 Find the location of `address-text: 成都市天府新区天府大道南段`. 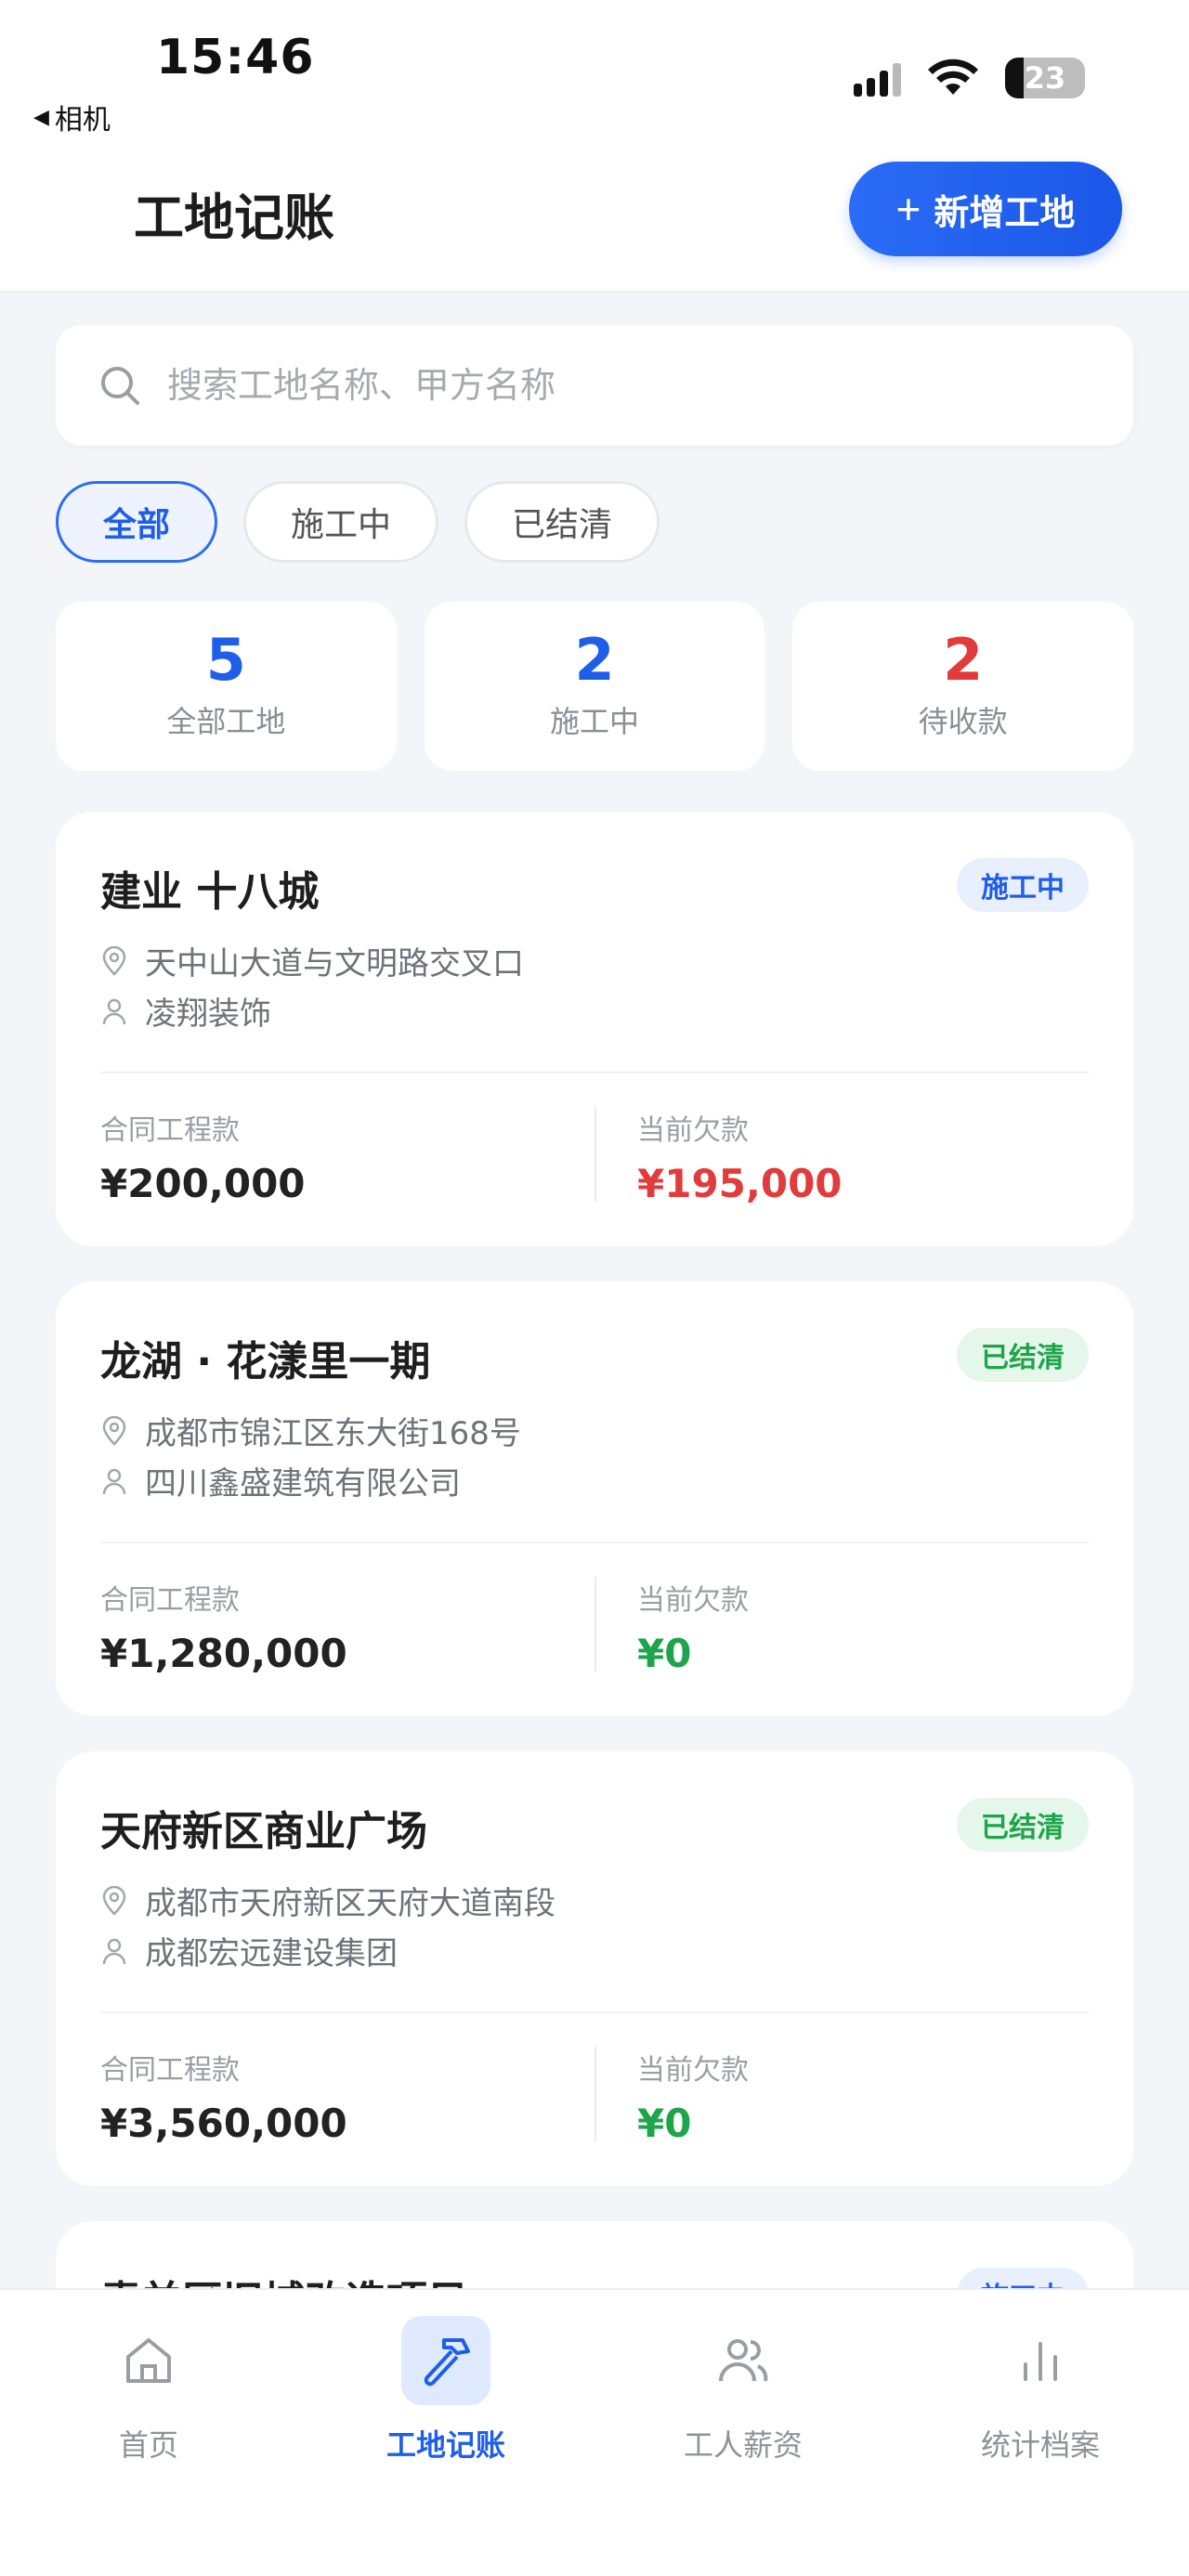

address-text: 成都市天府新区天府大道南段 is located at coordinates (350, 1904).